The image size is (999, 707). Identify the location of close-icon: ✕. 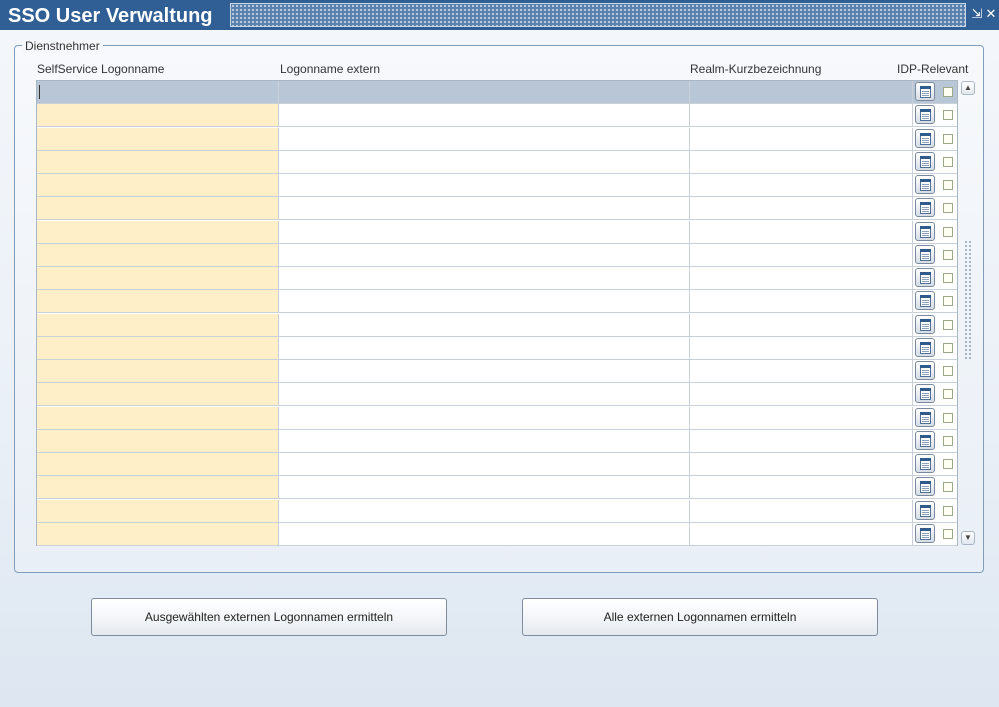
(991, 14).